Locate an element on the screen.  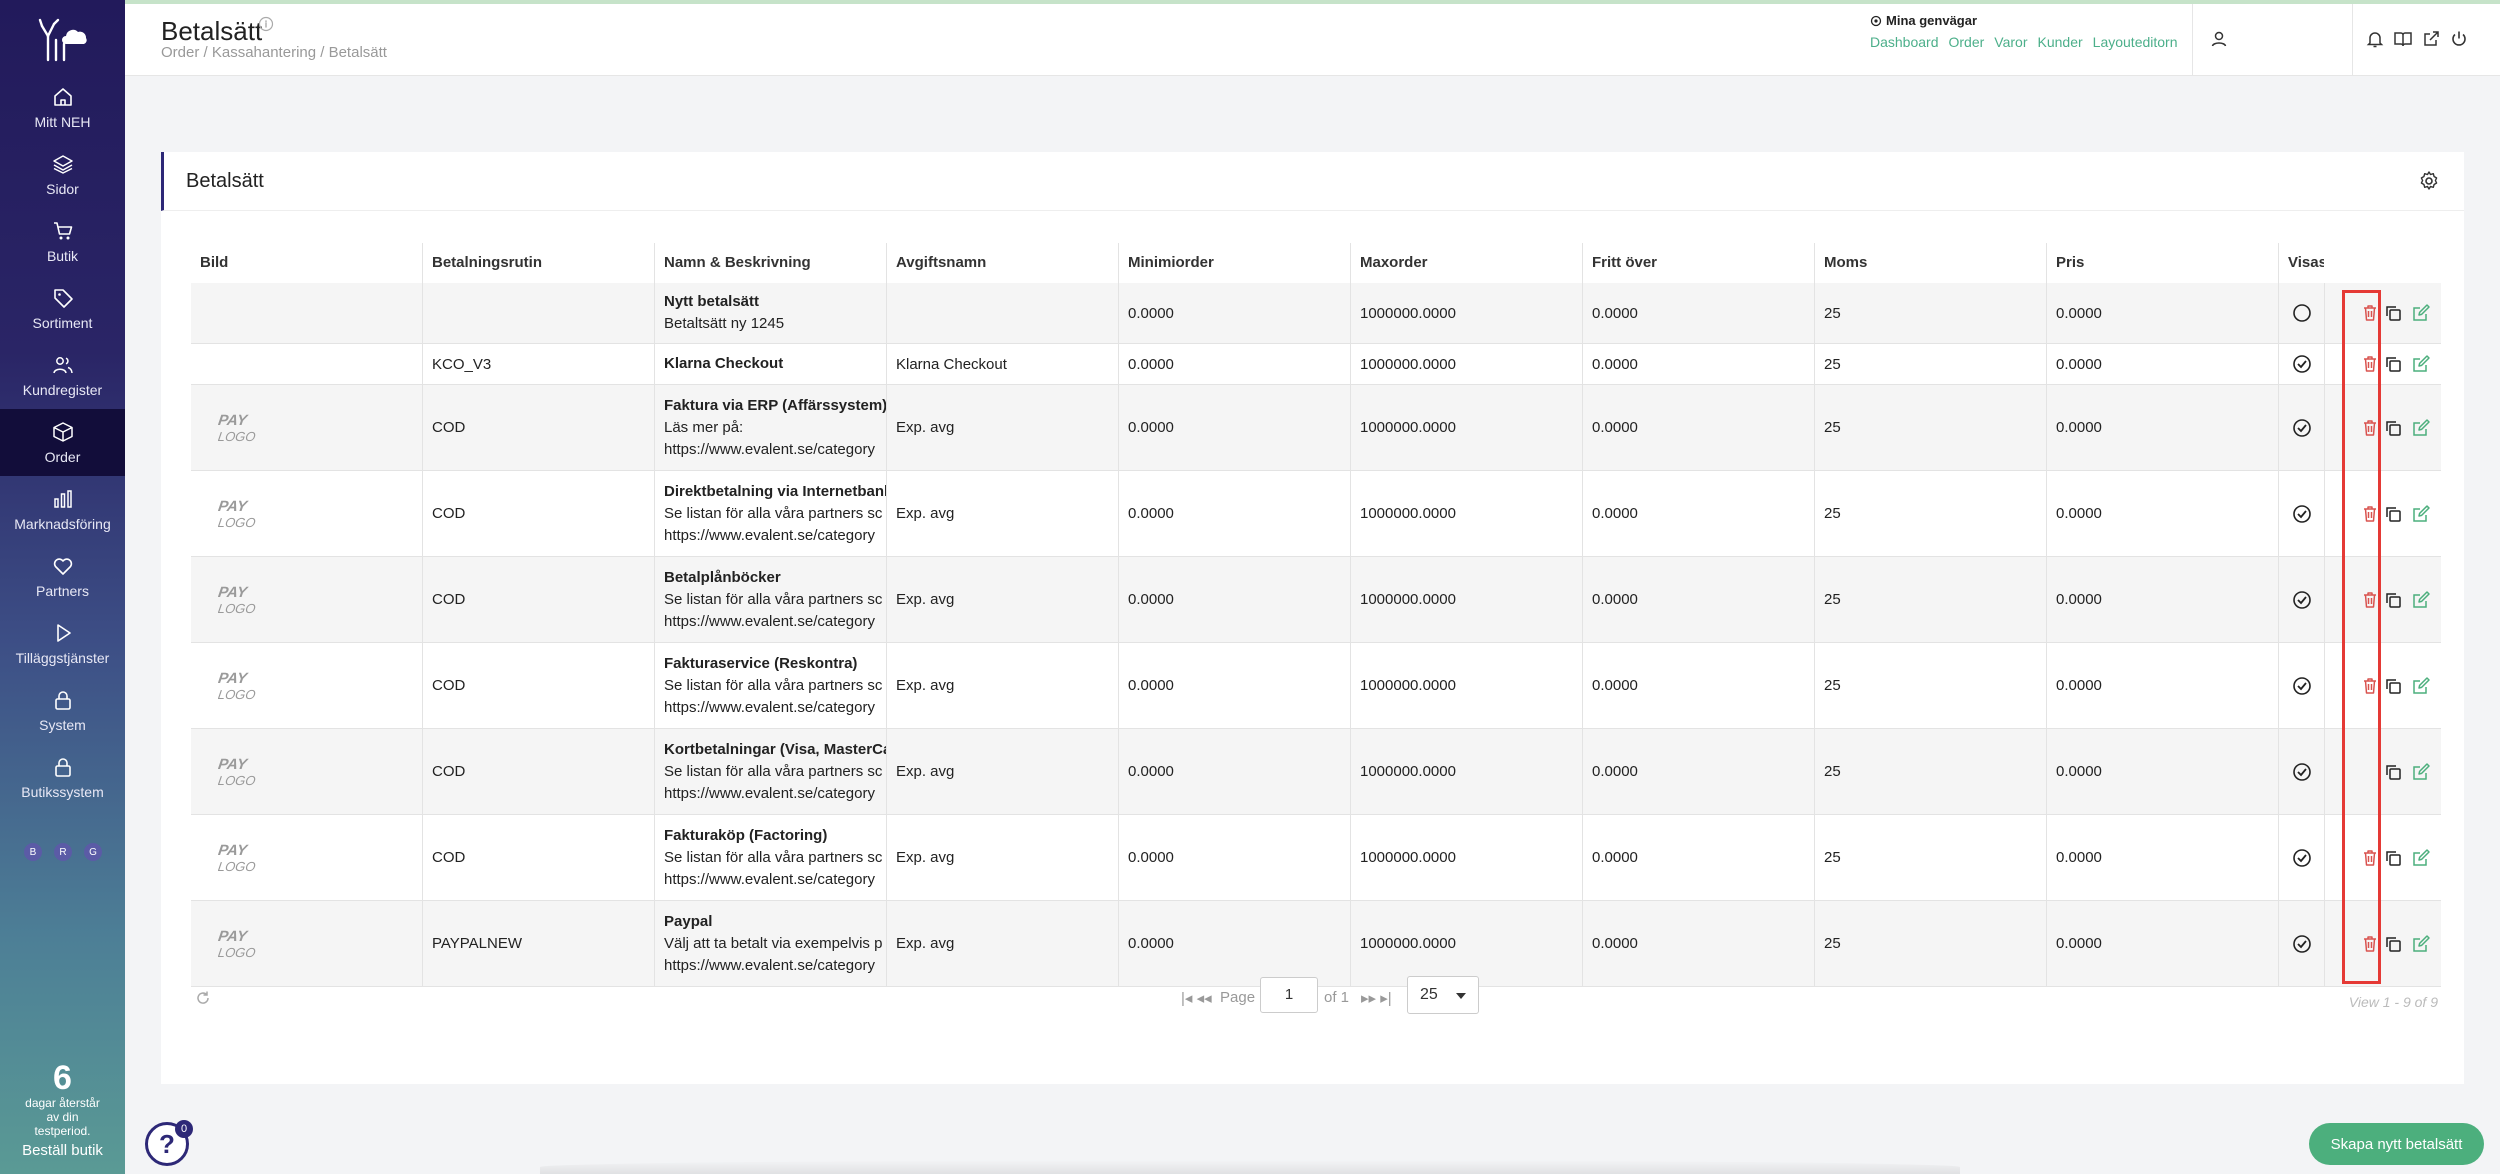
column-header: Pris is located at coordinates (2162, 263).